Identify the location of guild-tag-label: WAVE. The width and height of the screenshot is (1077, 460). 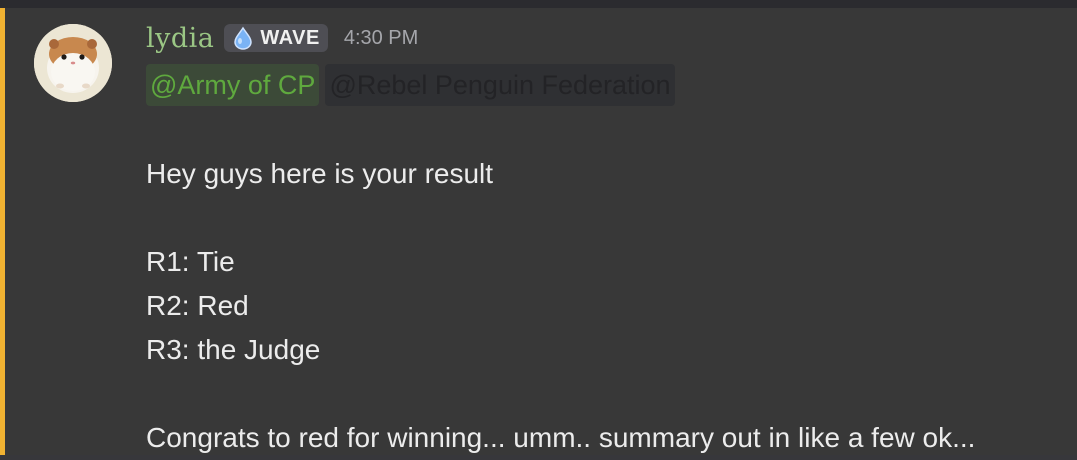
(290, 37).